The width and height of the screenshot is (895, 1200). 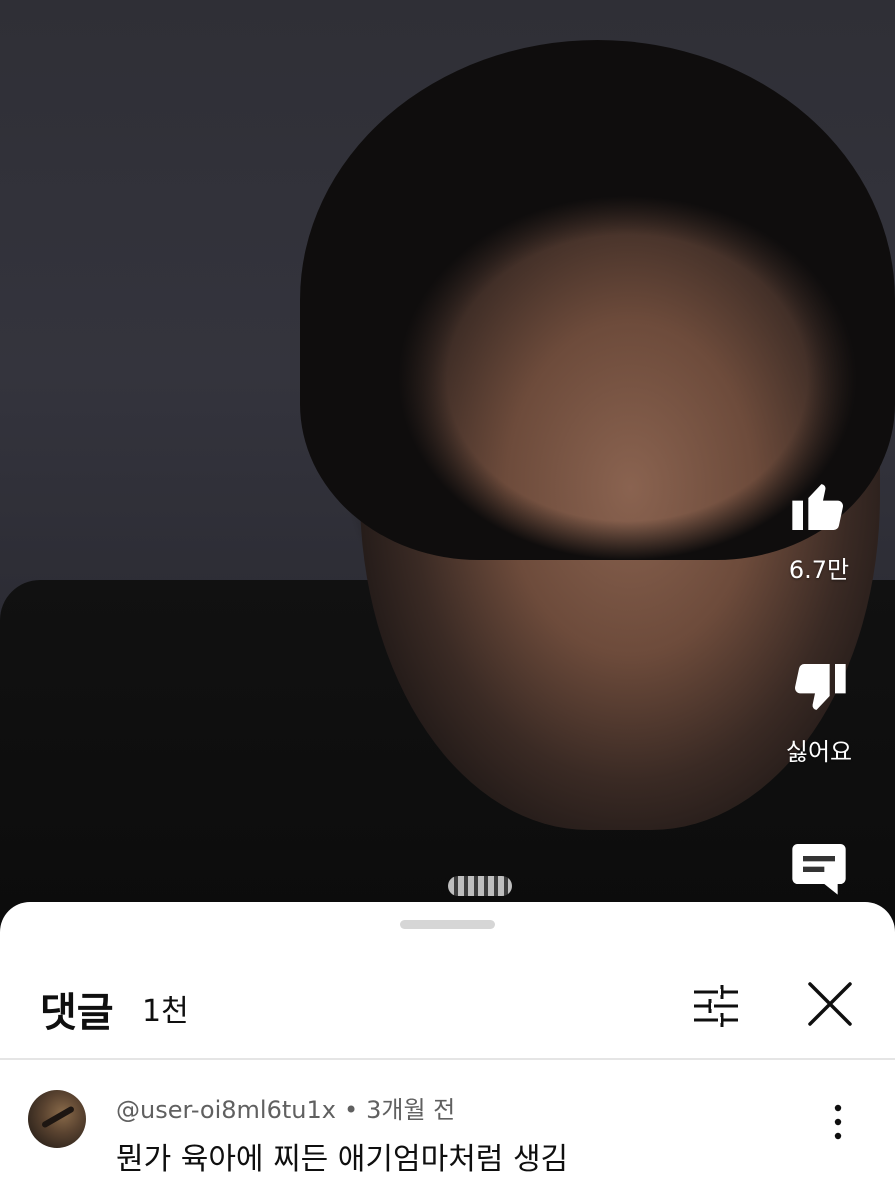 What do you see at coordinates (411, 1110) in the screenshot?
I see `comment-time: 3개월 전` at bounding box center [411, 1110].